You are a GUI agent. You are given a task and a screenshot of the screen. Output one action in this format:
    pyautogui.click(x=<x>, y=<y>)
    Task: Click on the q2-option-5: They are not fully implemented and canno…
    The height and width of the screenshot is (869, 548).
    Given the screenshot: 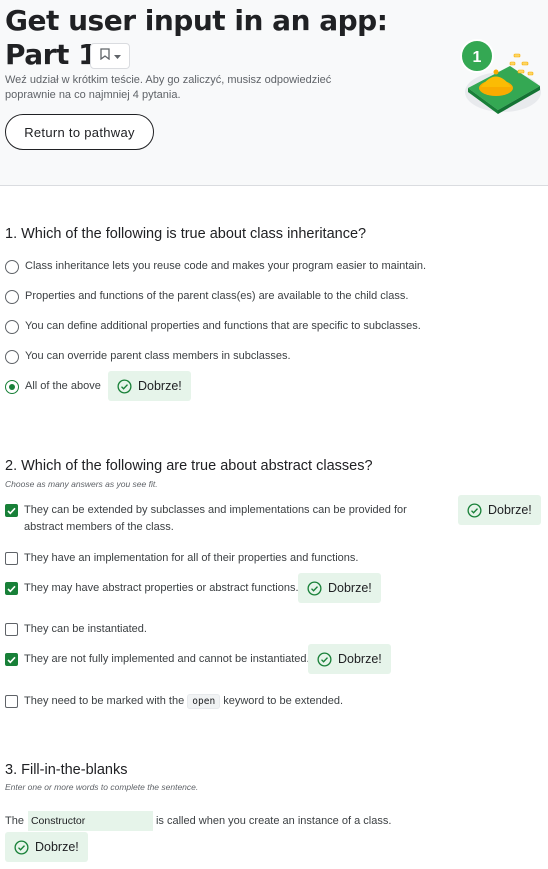 What is the action you would take?
    pyautogui.click(x=157, y=659)
    